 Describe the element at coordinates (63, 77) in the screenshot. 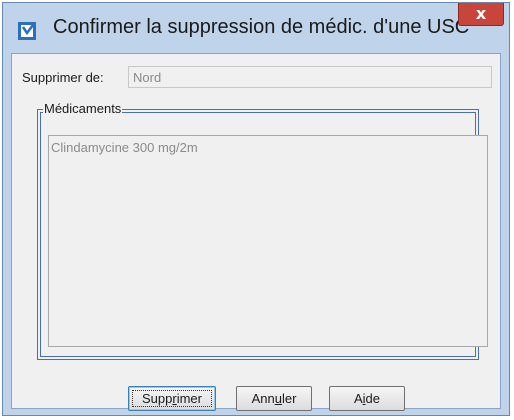

I see `delete-from-label: Supprimer de:` at that location.